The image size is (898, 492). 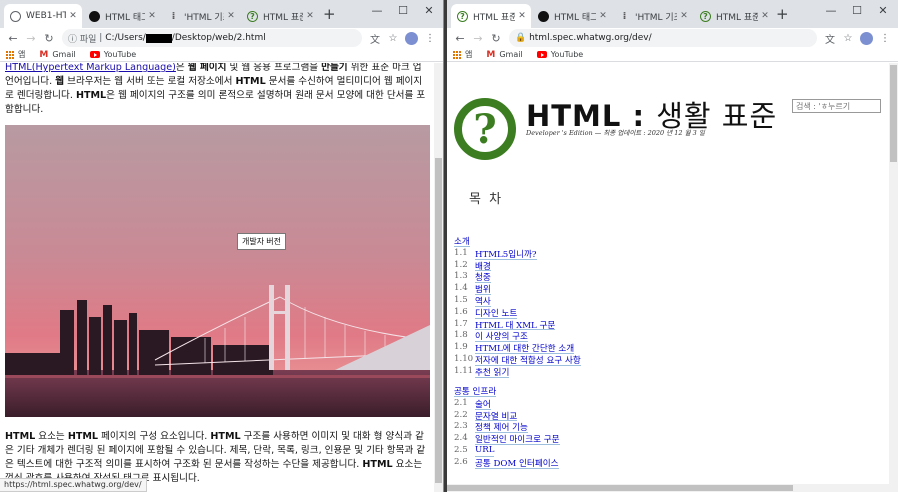 I want to click on url-path-start: C:/Users/, so click(x=125, y=38).